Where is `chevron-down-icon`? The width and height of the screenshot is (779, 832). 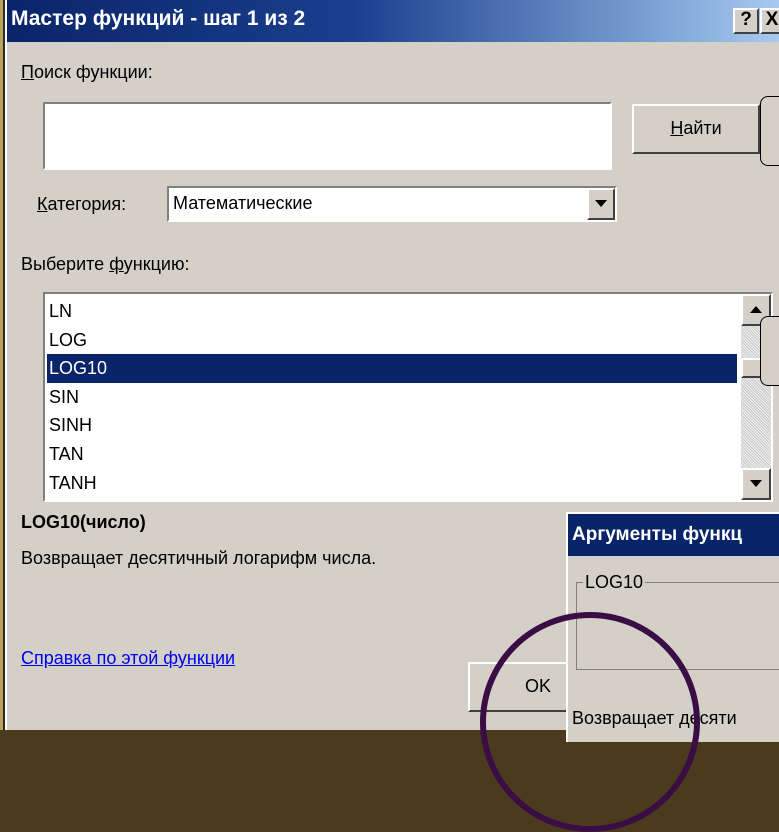 chevron-down-icon is located at coordinates (601, 203).